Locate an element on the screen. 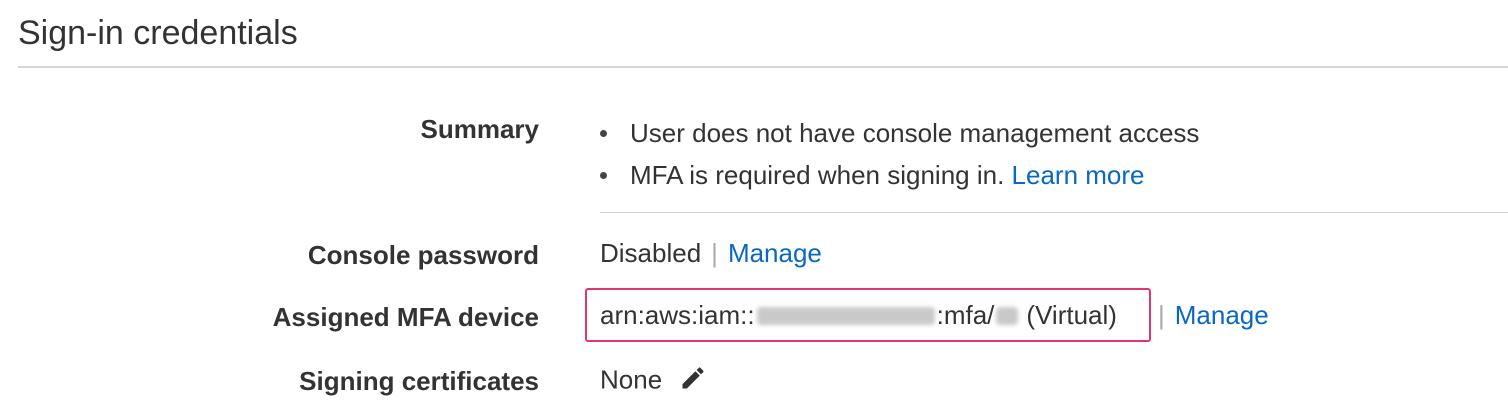 This screenshot has height=416, width=1508. section-title: Sign-in credentials is located at coordinates (158, 33).